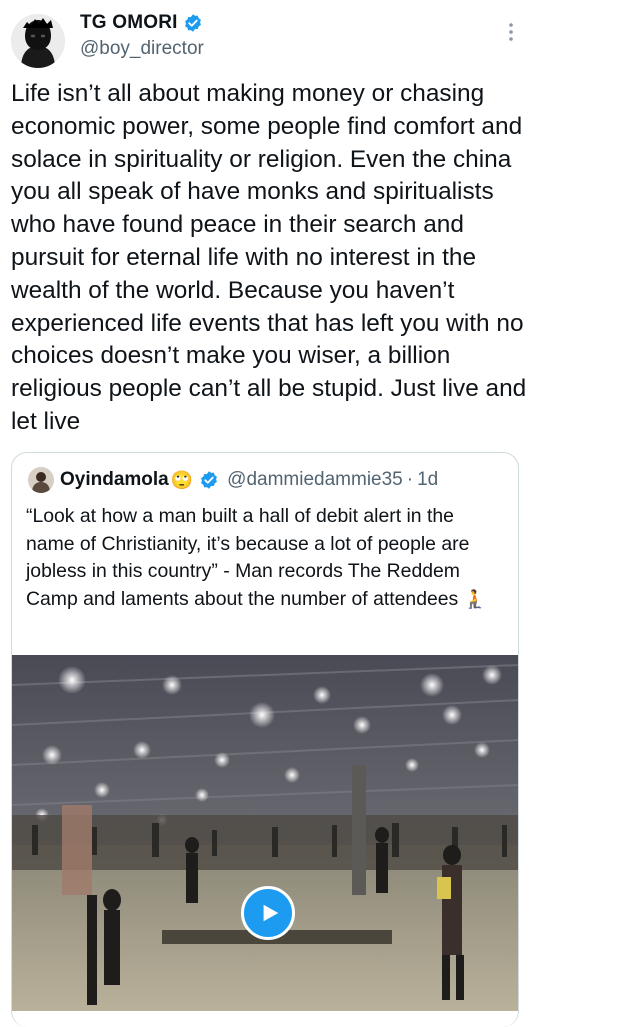  Describe the element at coordinates (511, 32) in the screenshot. I see `more-options-icon` at that location.